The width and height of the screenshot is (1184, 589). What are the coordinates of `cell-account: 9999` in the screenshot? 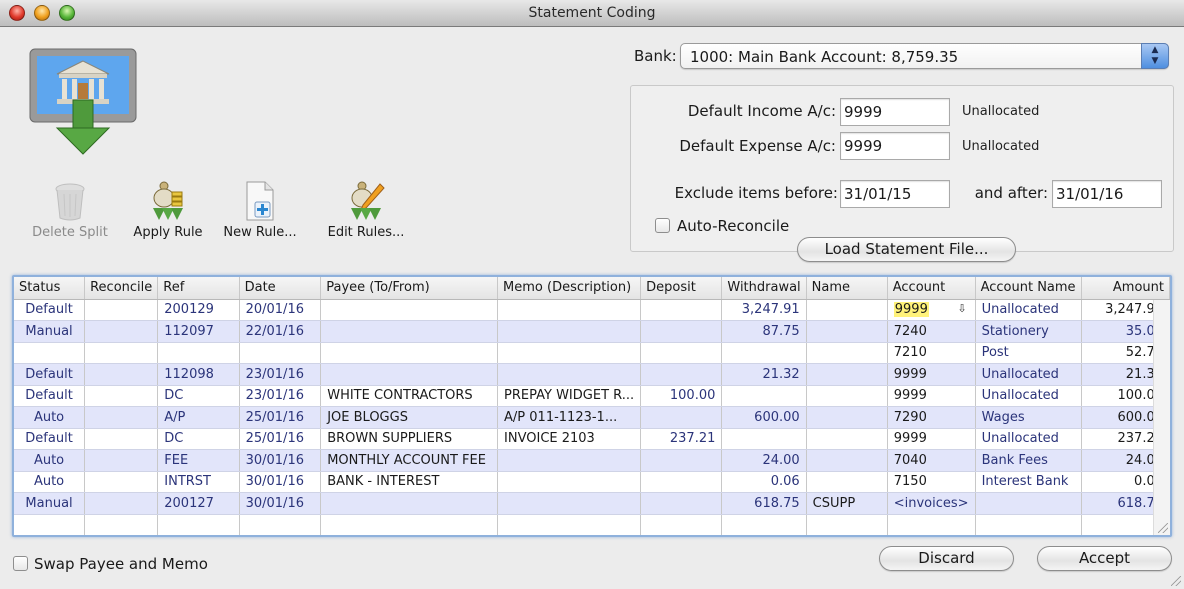 It's located at (931, 374).